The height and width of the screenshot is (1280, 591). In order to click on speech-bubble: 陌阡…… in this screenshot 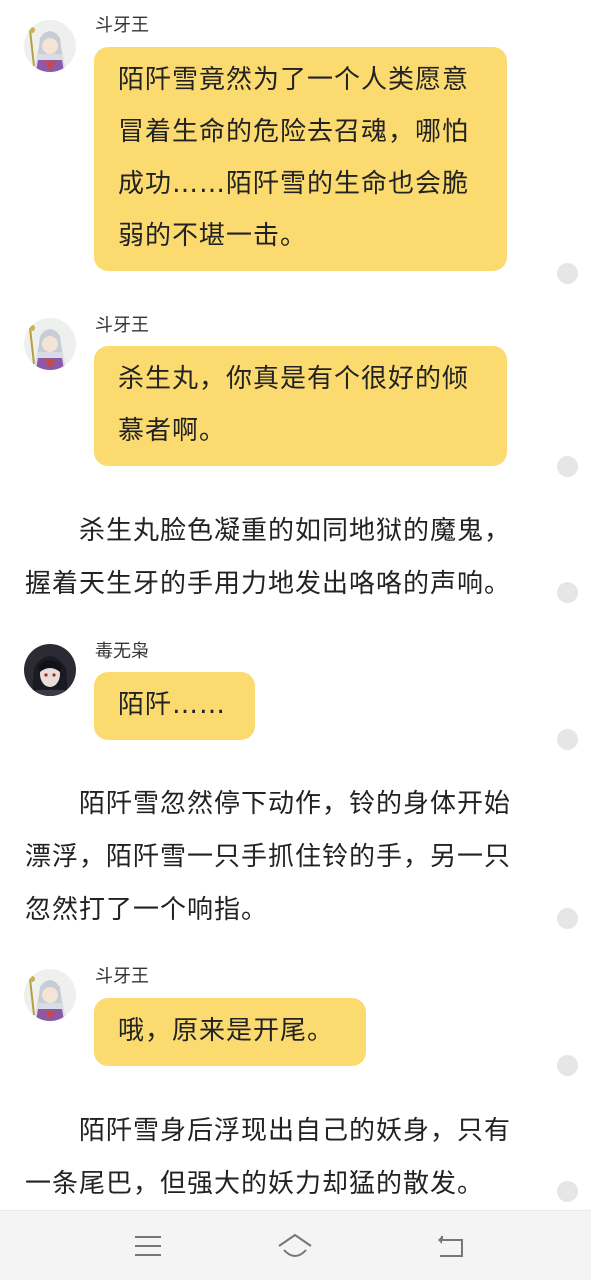, I will do `click(174, 706)`.